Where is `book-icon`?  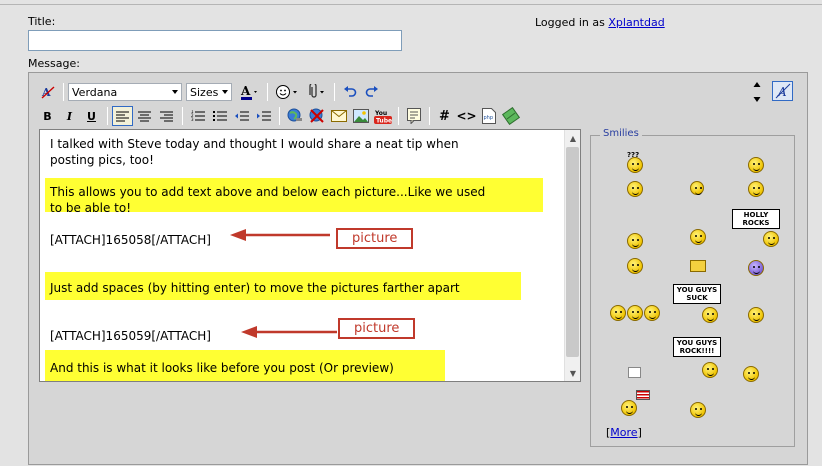
book-icon is located at coordinates (698, 266).